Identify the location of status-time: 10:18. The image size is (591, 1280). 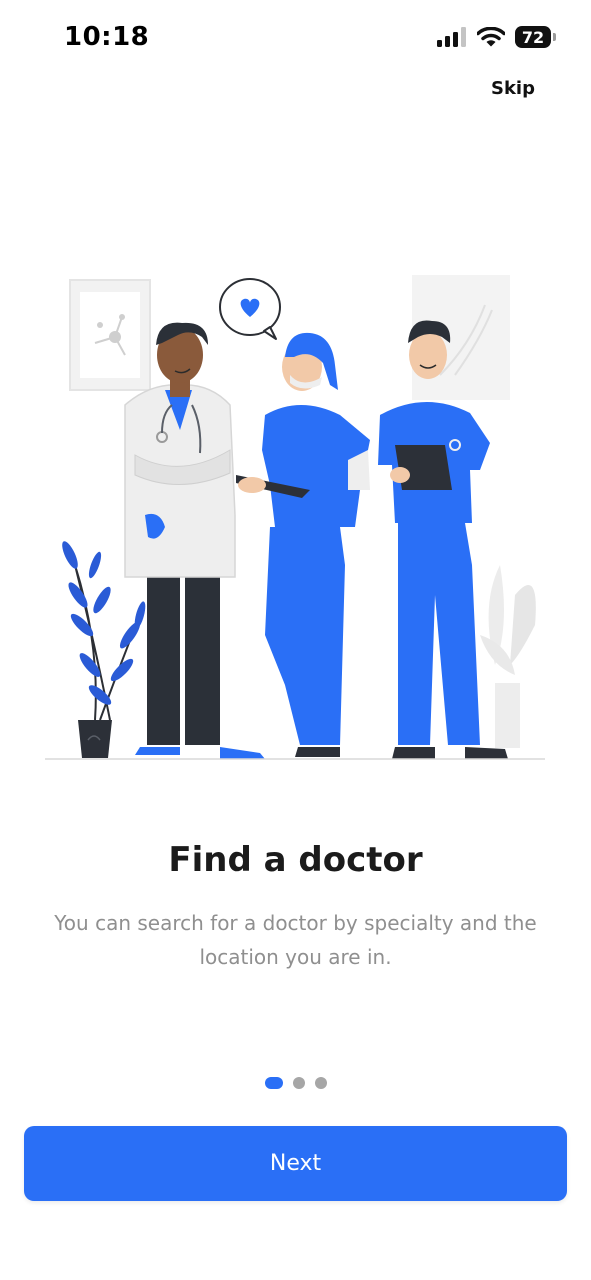
(107, 37).